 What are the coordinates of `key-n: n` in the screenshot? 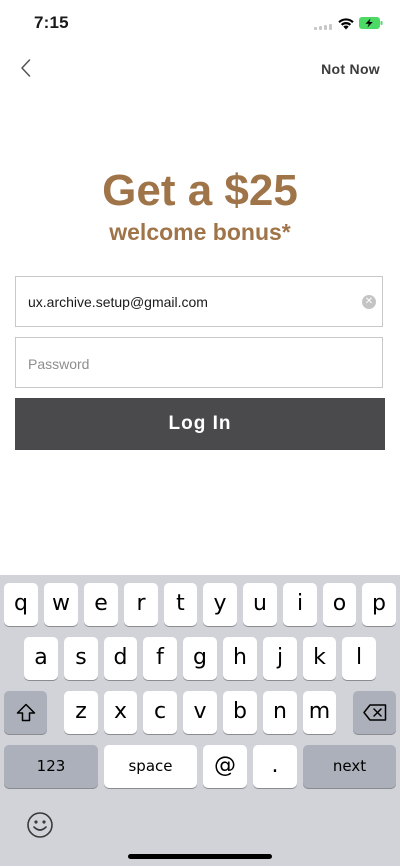 It's located at (280, 712).